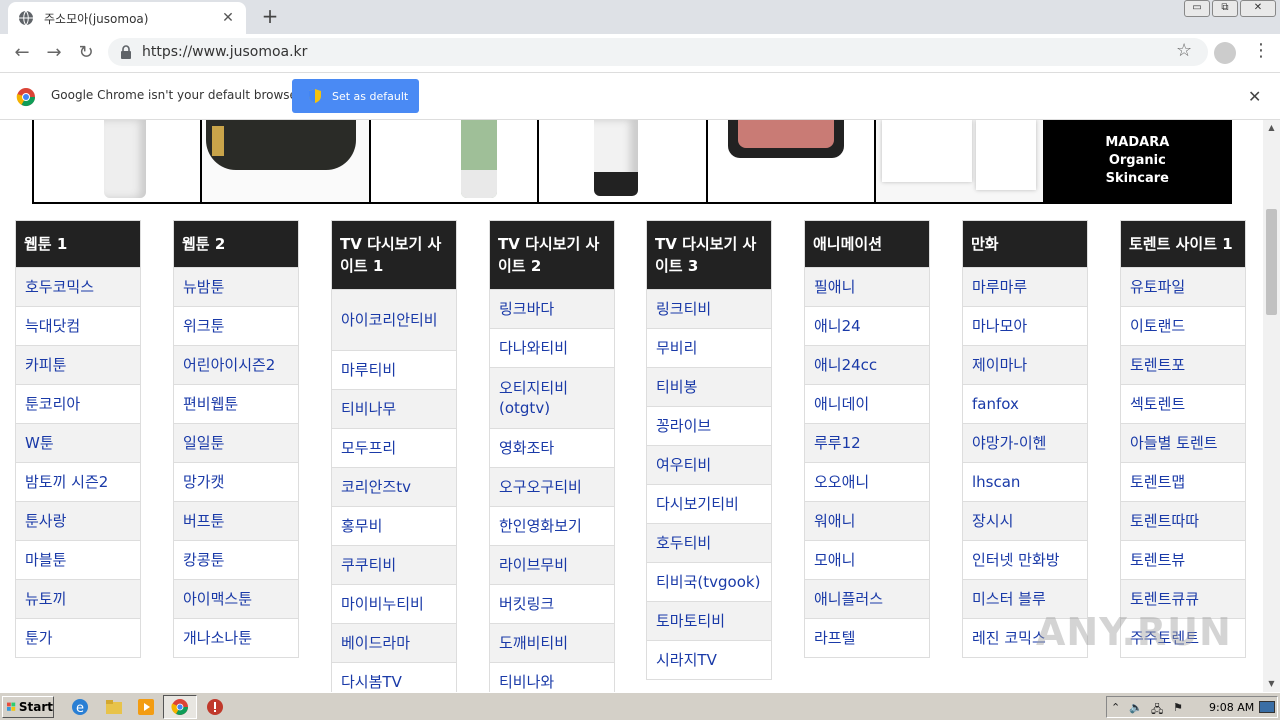 The image size is (1280, 720). I want to click on site-link: 루루12, so click(867, 442).